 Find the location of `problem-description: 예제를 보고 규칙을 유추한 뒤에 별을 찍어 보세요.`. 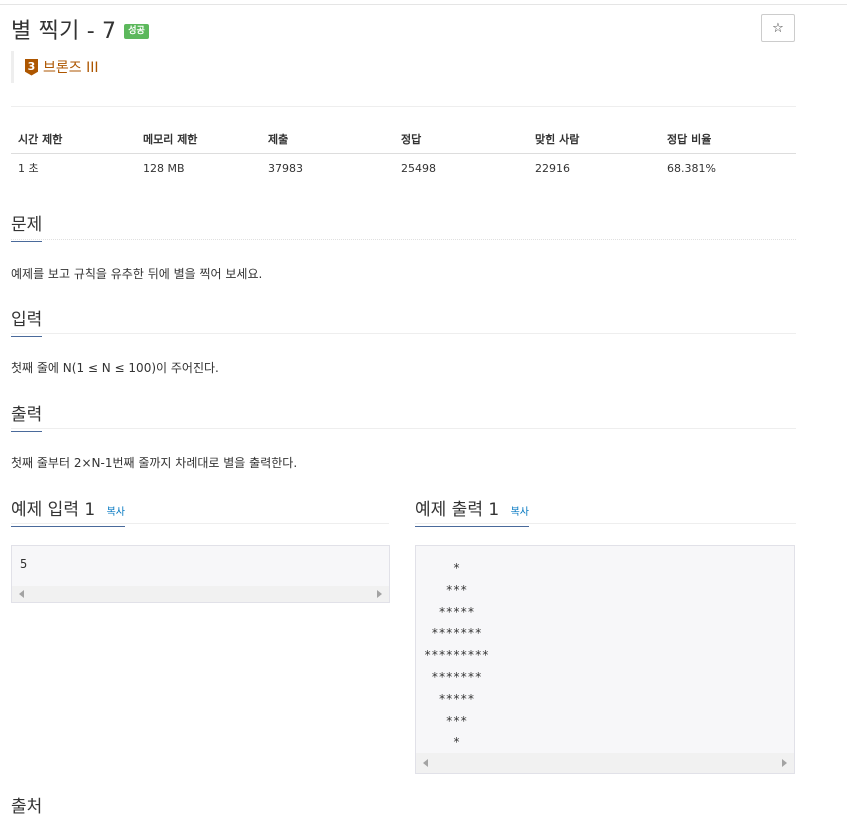

problem-description: 예제를 보고 규칙을 유추한 뒤에 별을 찍어 보세요. is located at coordinates (137, 274).